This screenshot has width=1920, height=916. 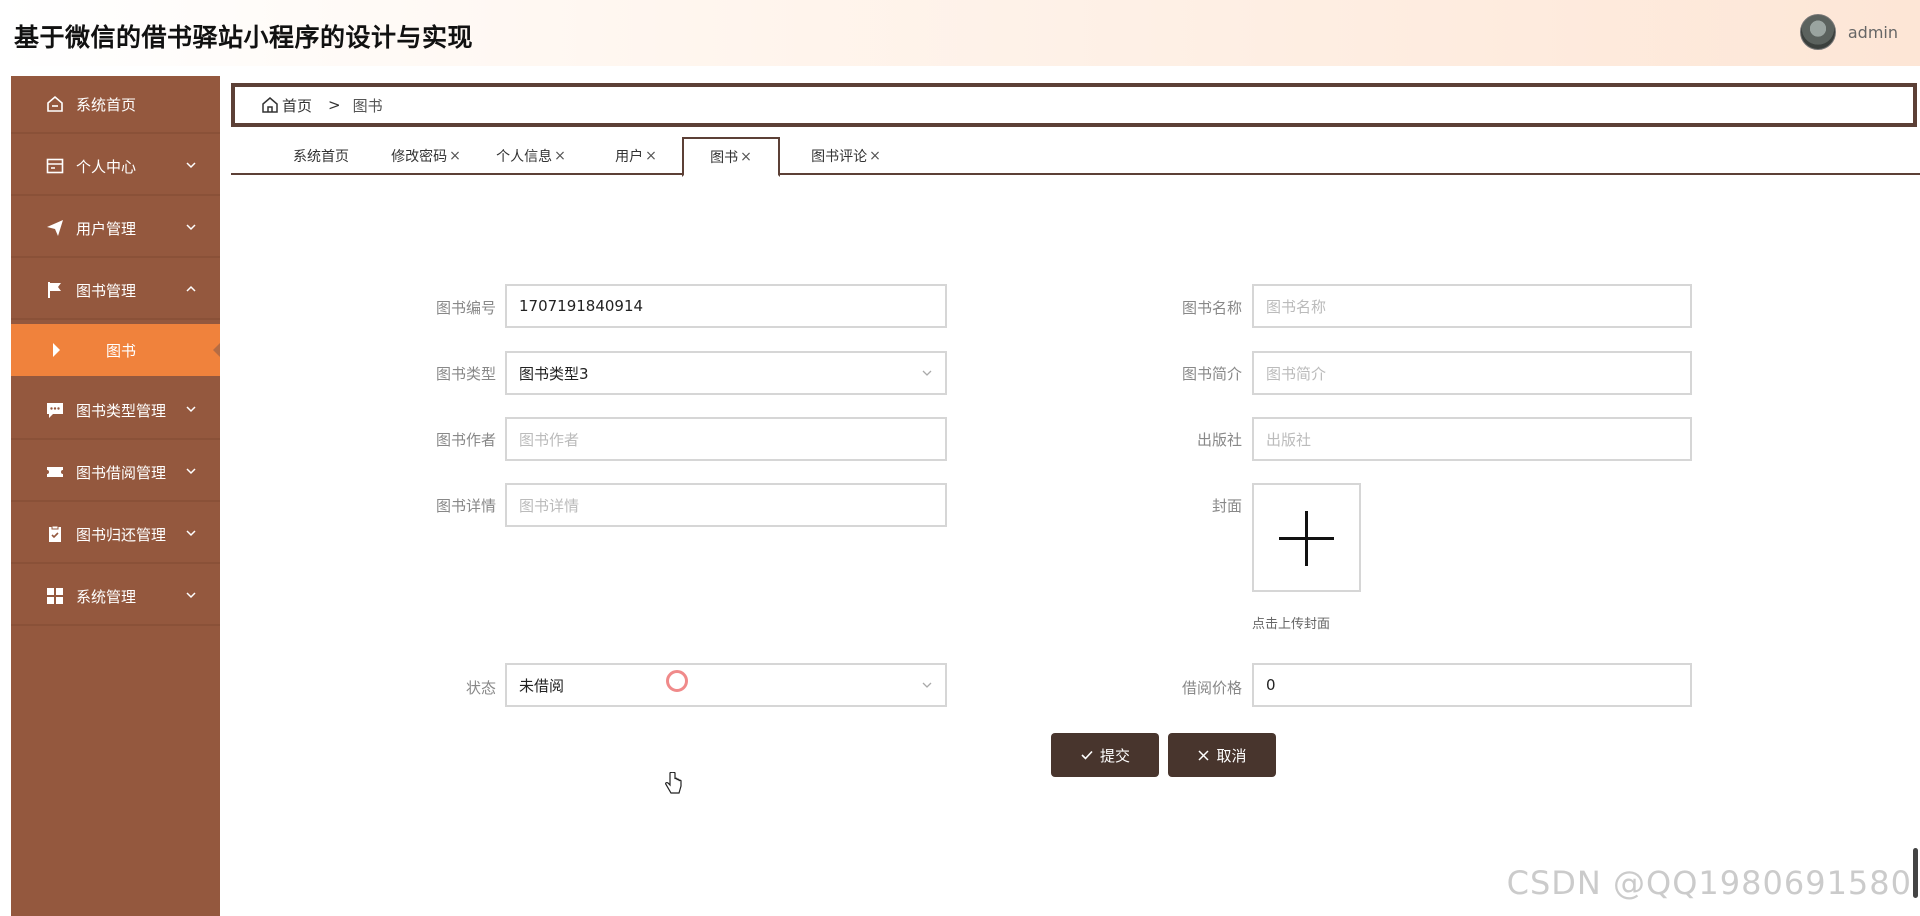 I want to click on status-value: 未借阅, so click(x=542, y=685).